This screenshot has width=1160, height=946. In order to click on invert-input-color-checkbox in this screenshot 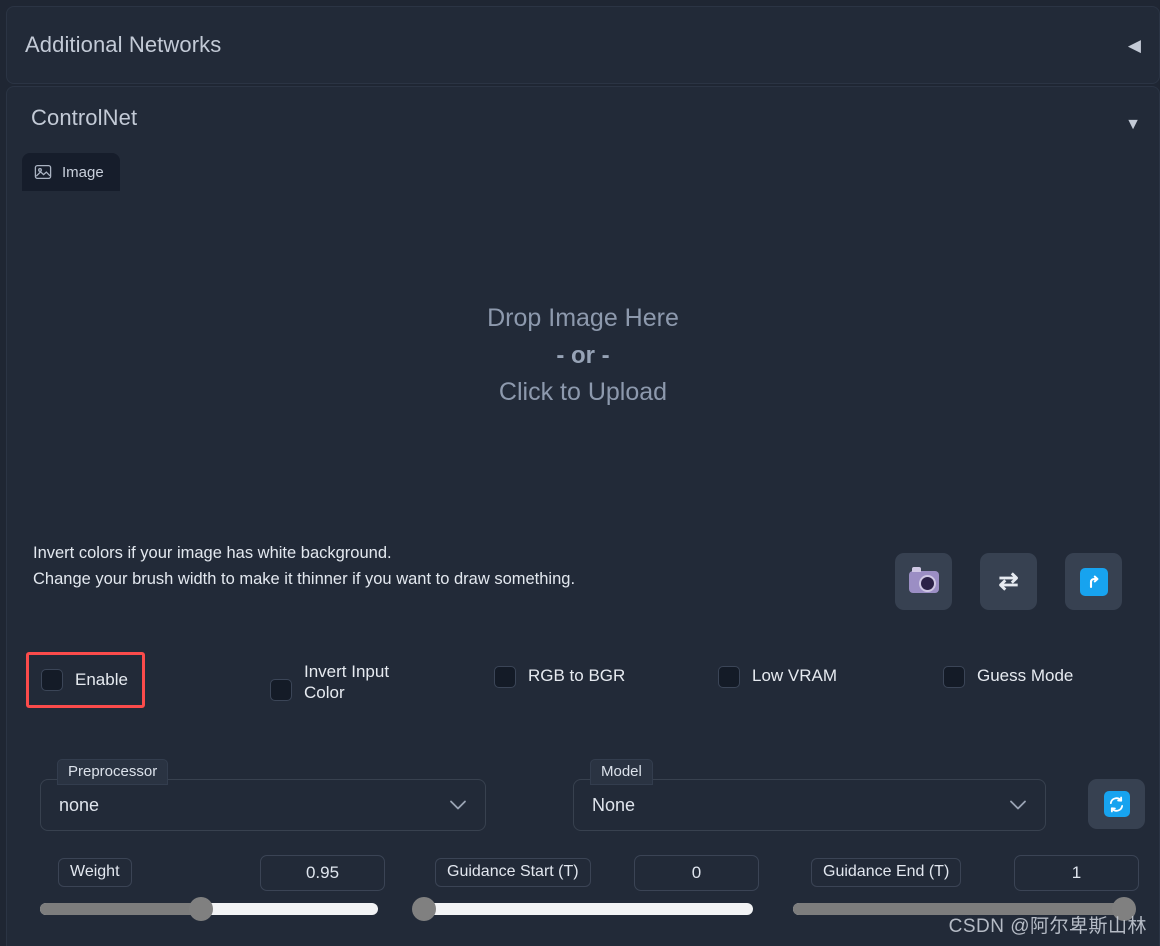, I will do `click(281, 690)`.